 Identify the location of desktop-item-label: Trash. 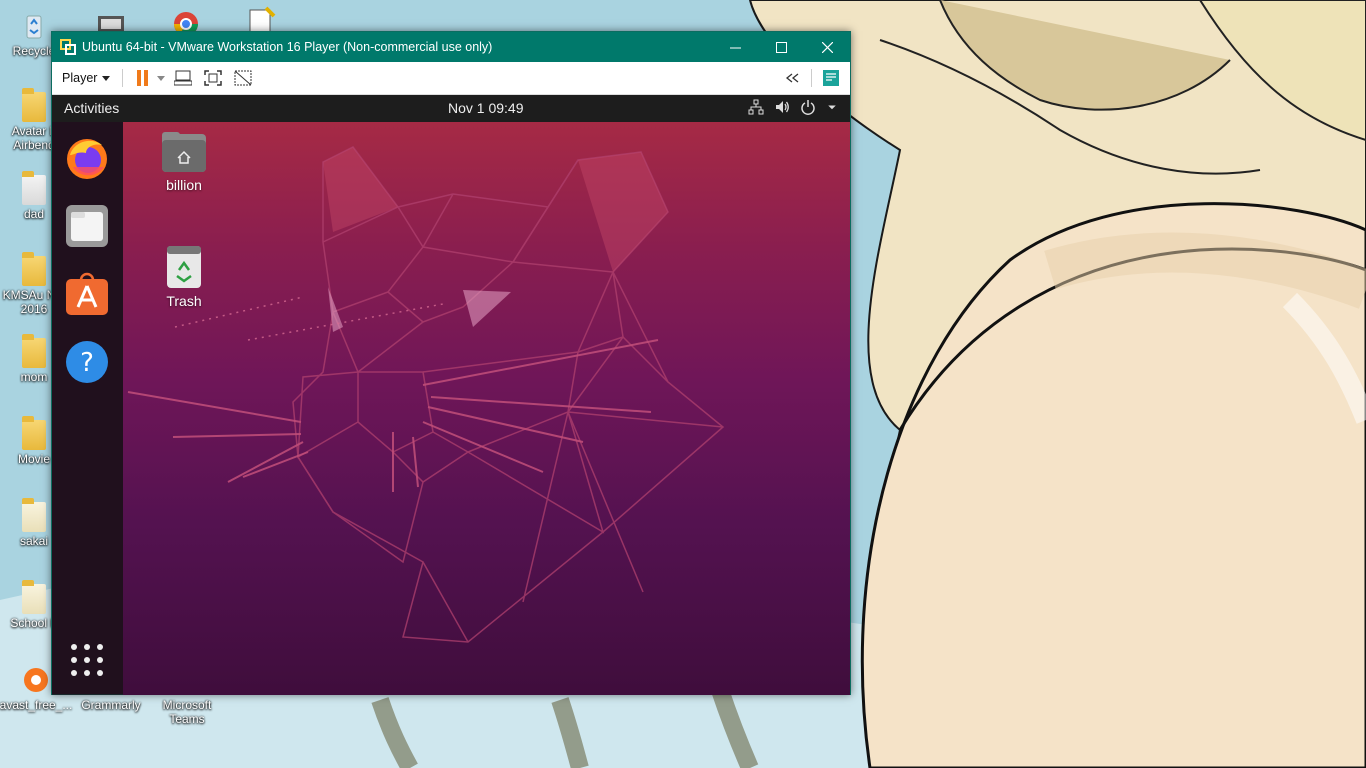
(184, 301).